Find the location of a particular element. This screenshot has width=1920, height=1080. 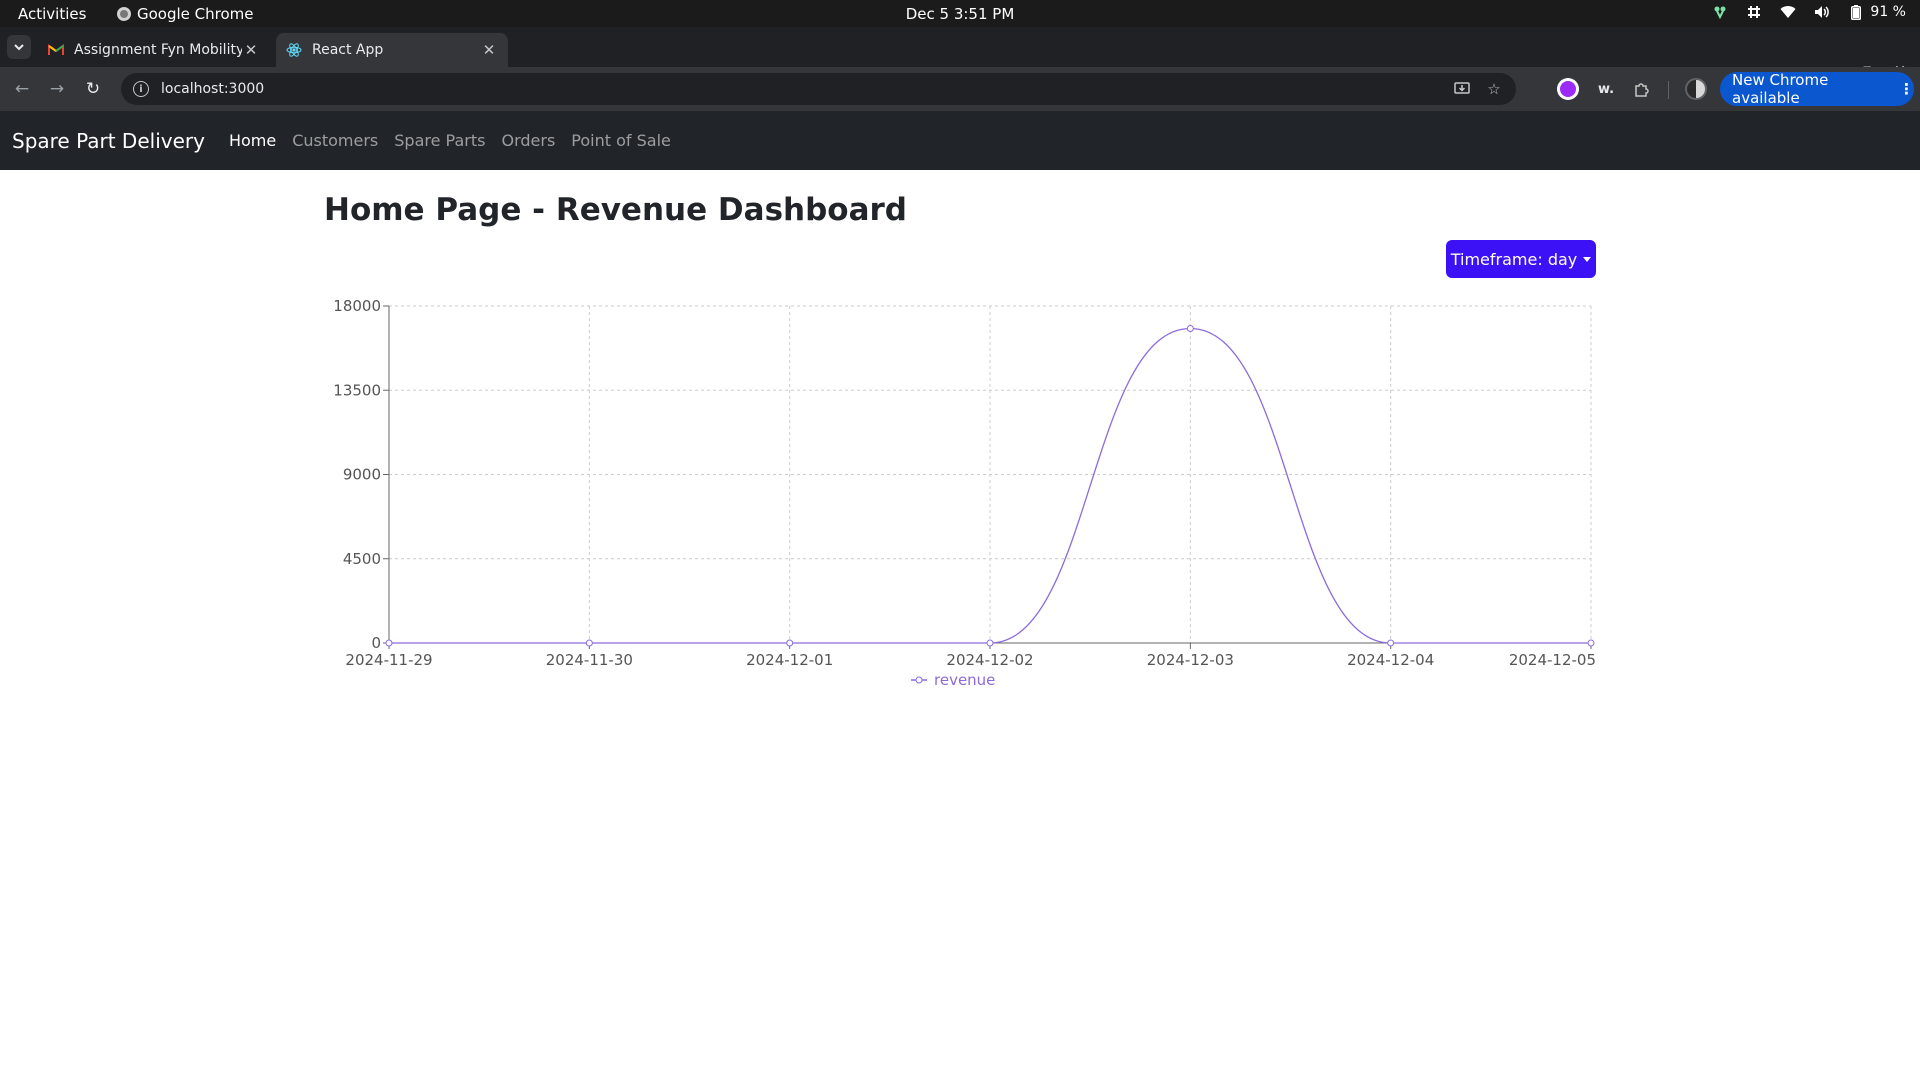

nav-link-spare-parts: Spare Parts is located at coordinates (439, 140).